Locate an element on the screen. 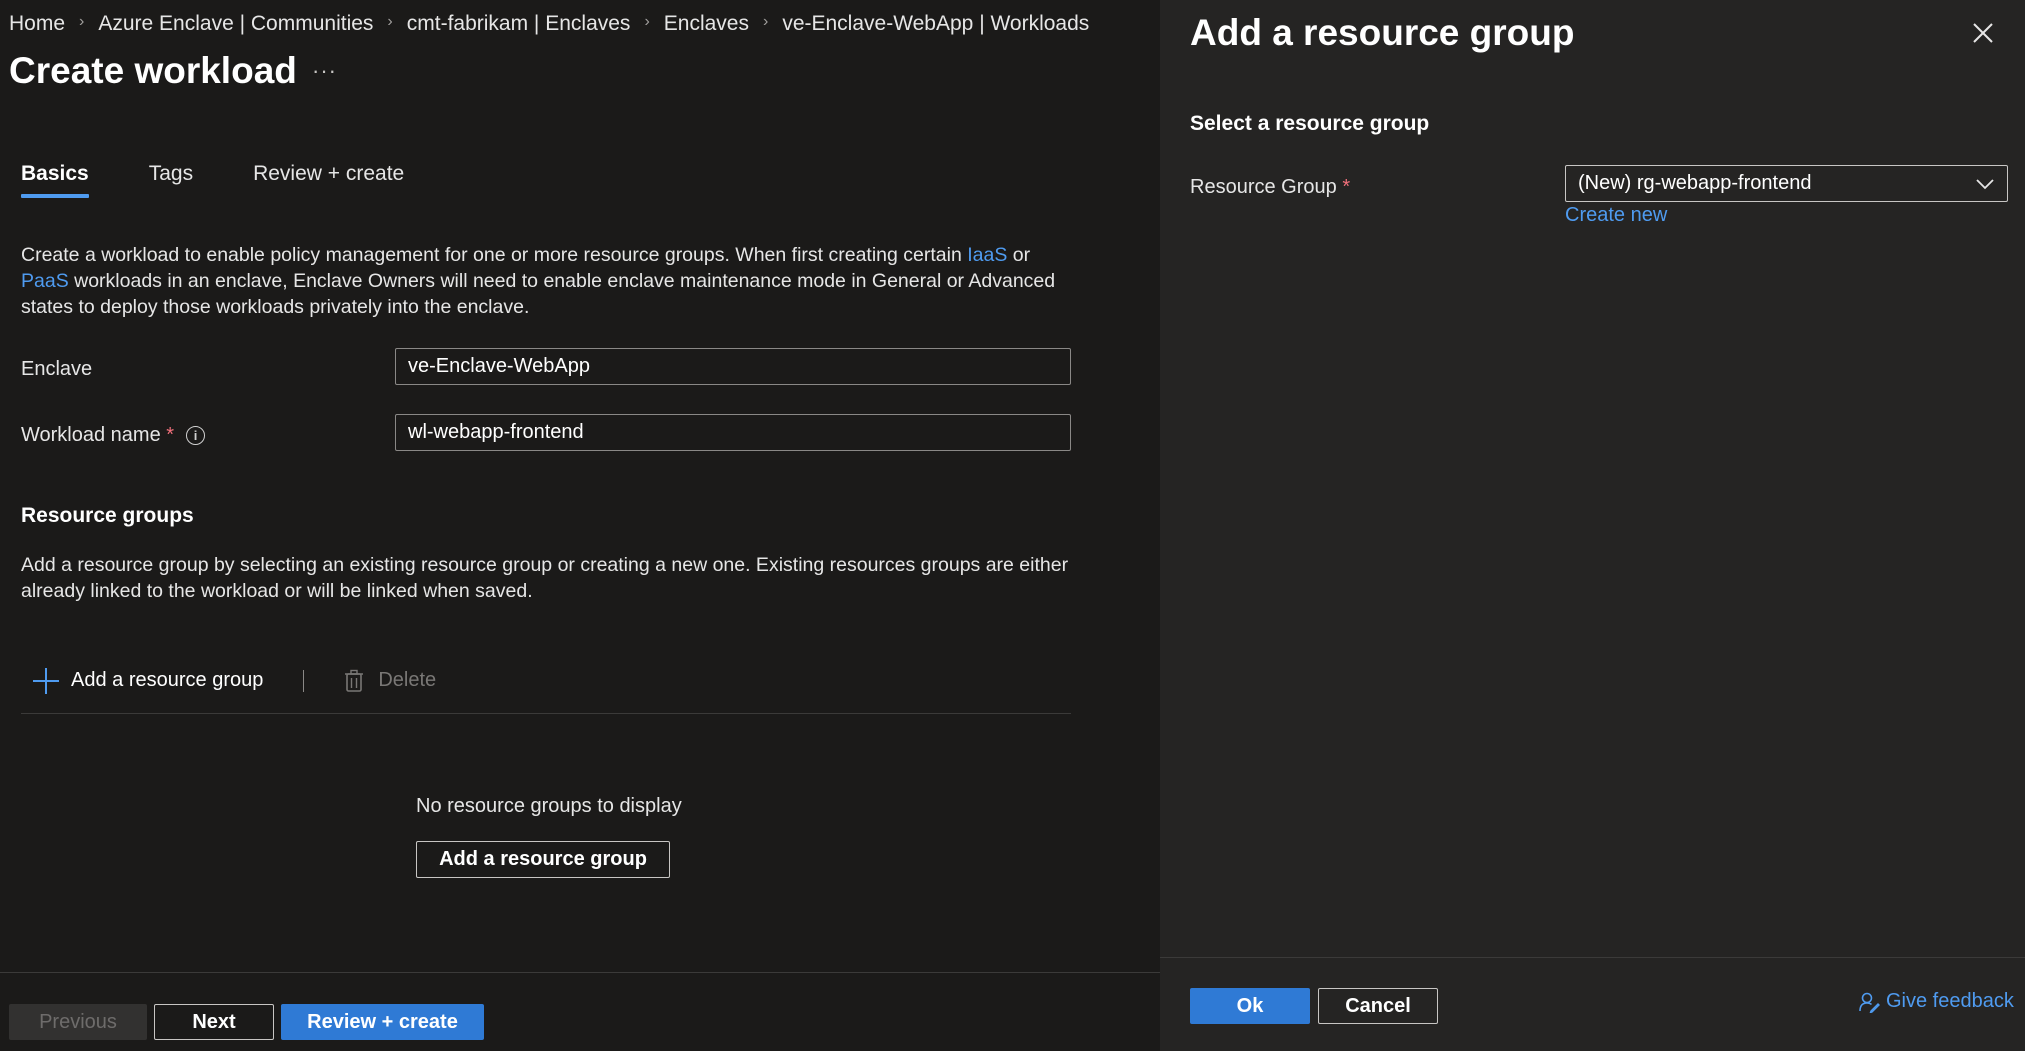 This screenshot has height=1051, width=2025. resource-group-selected-value: (New) rg-webapp-frontend is located at coordinates (1695, 183).